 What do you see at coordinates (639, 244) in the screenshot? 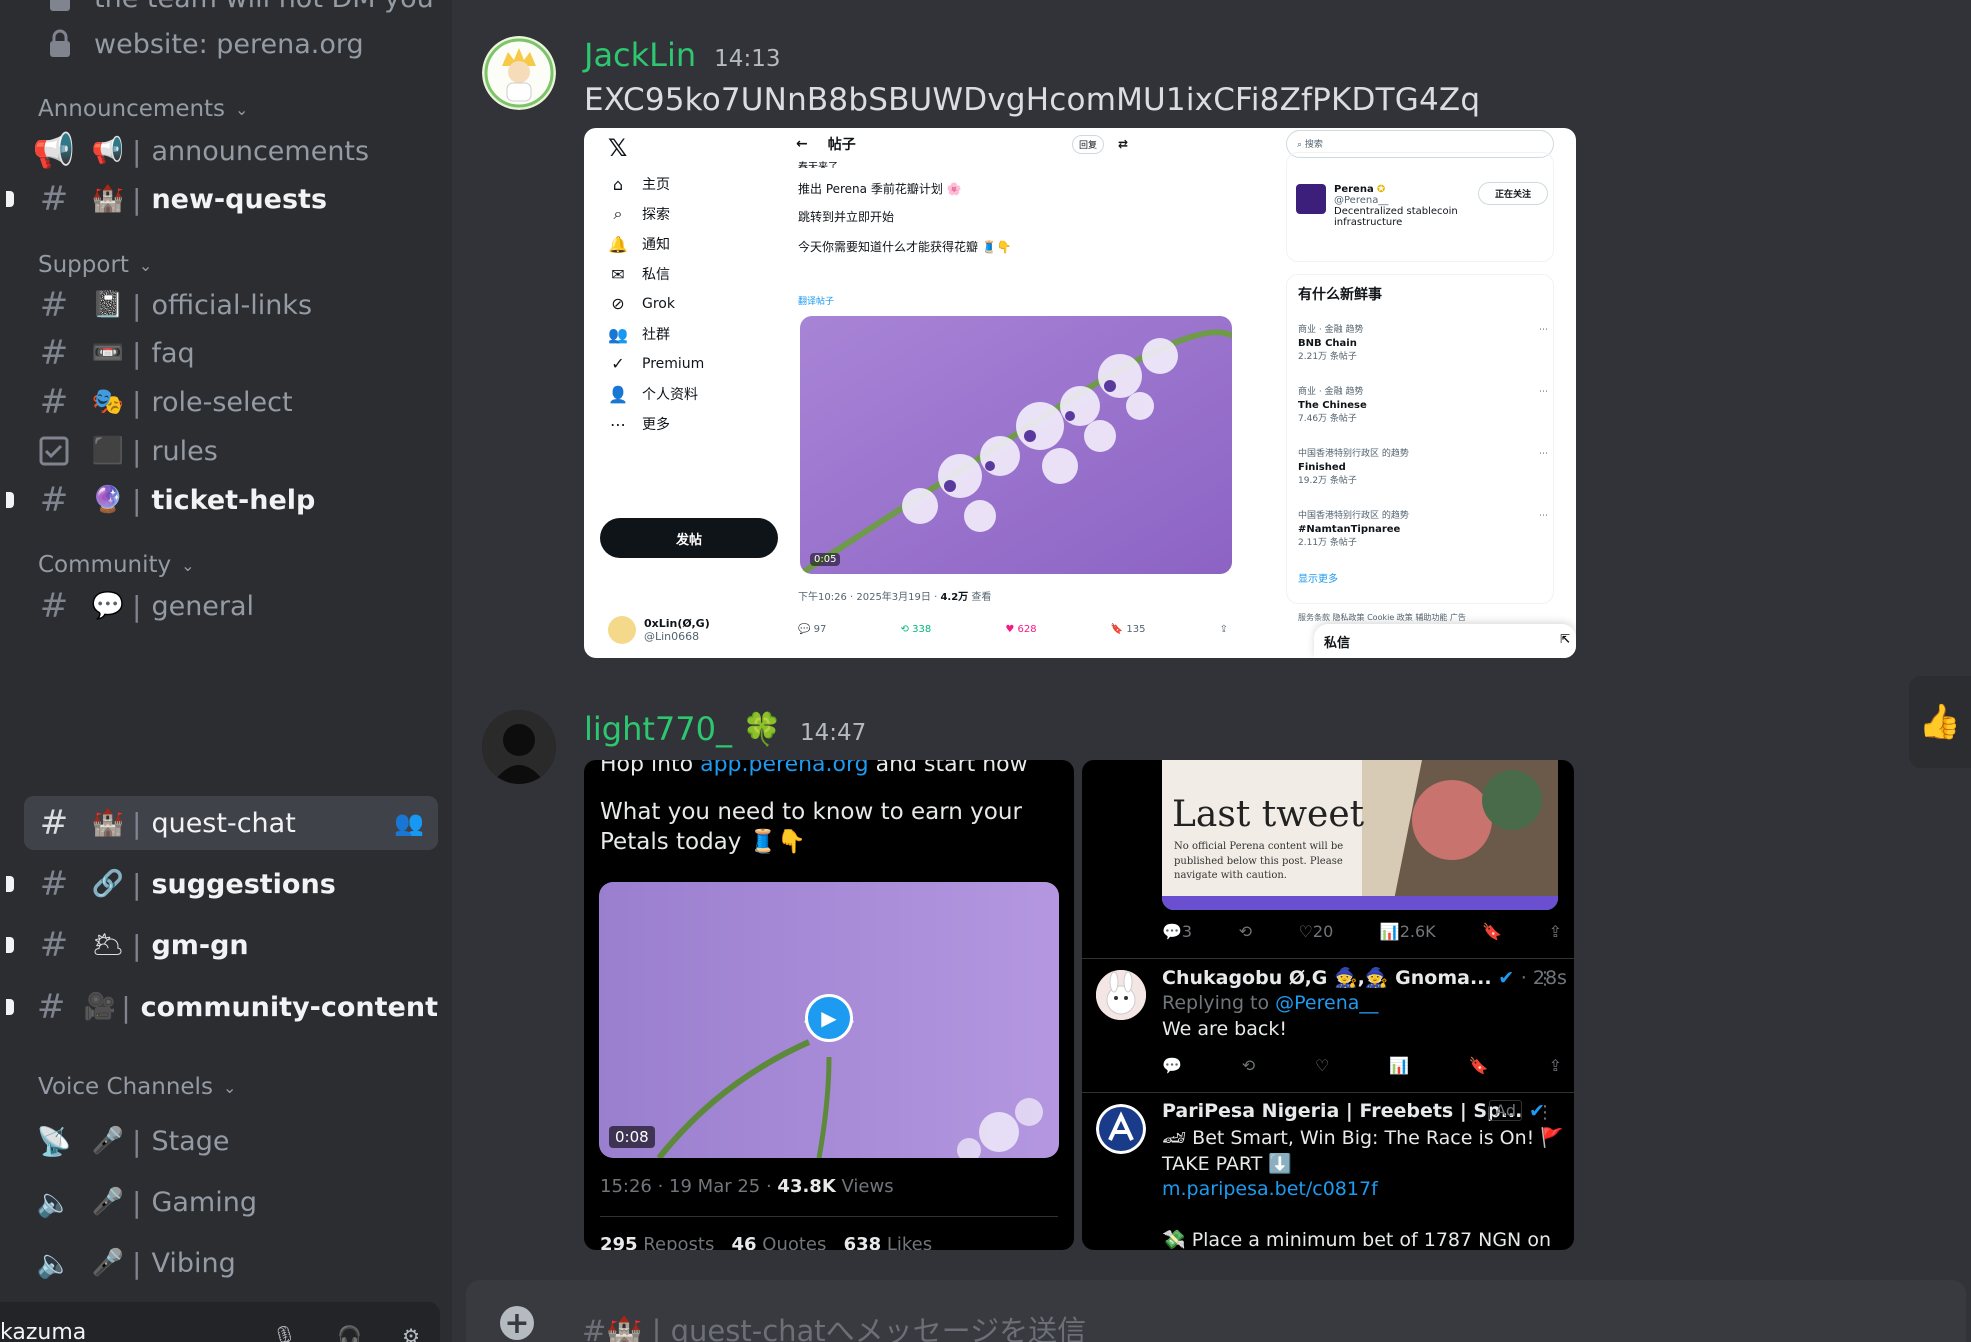
I see `x-nav-item: 🔔 通知` at bounding box center [639, 244].